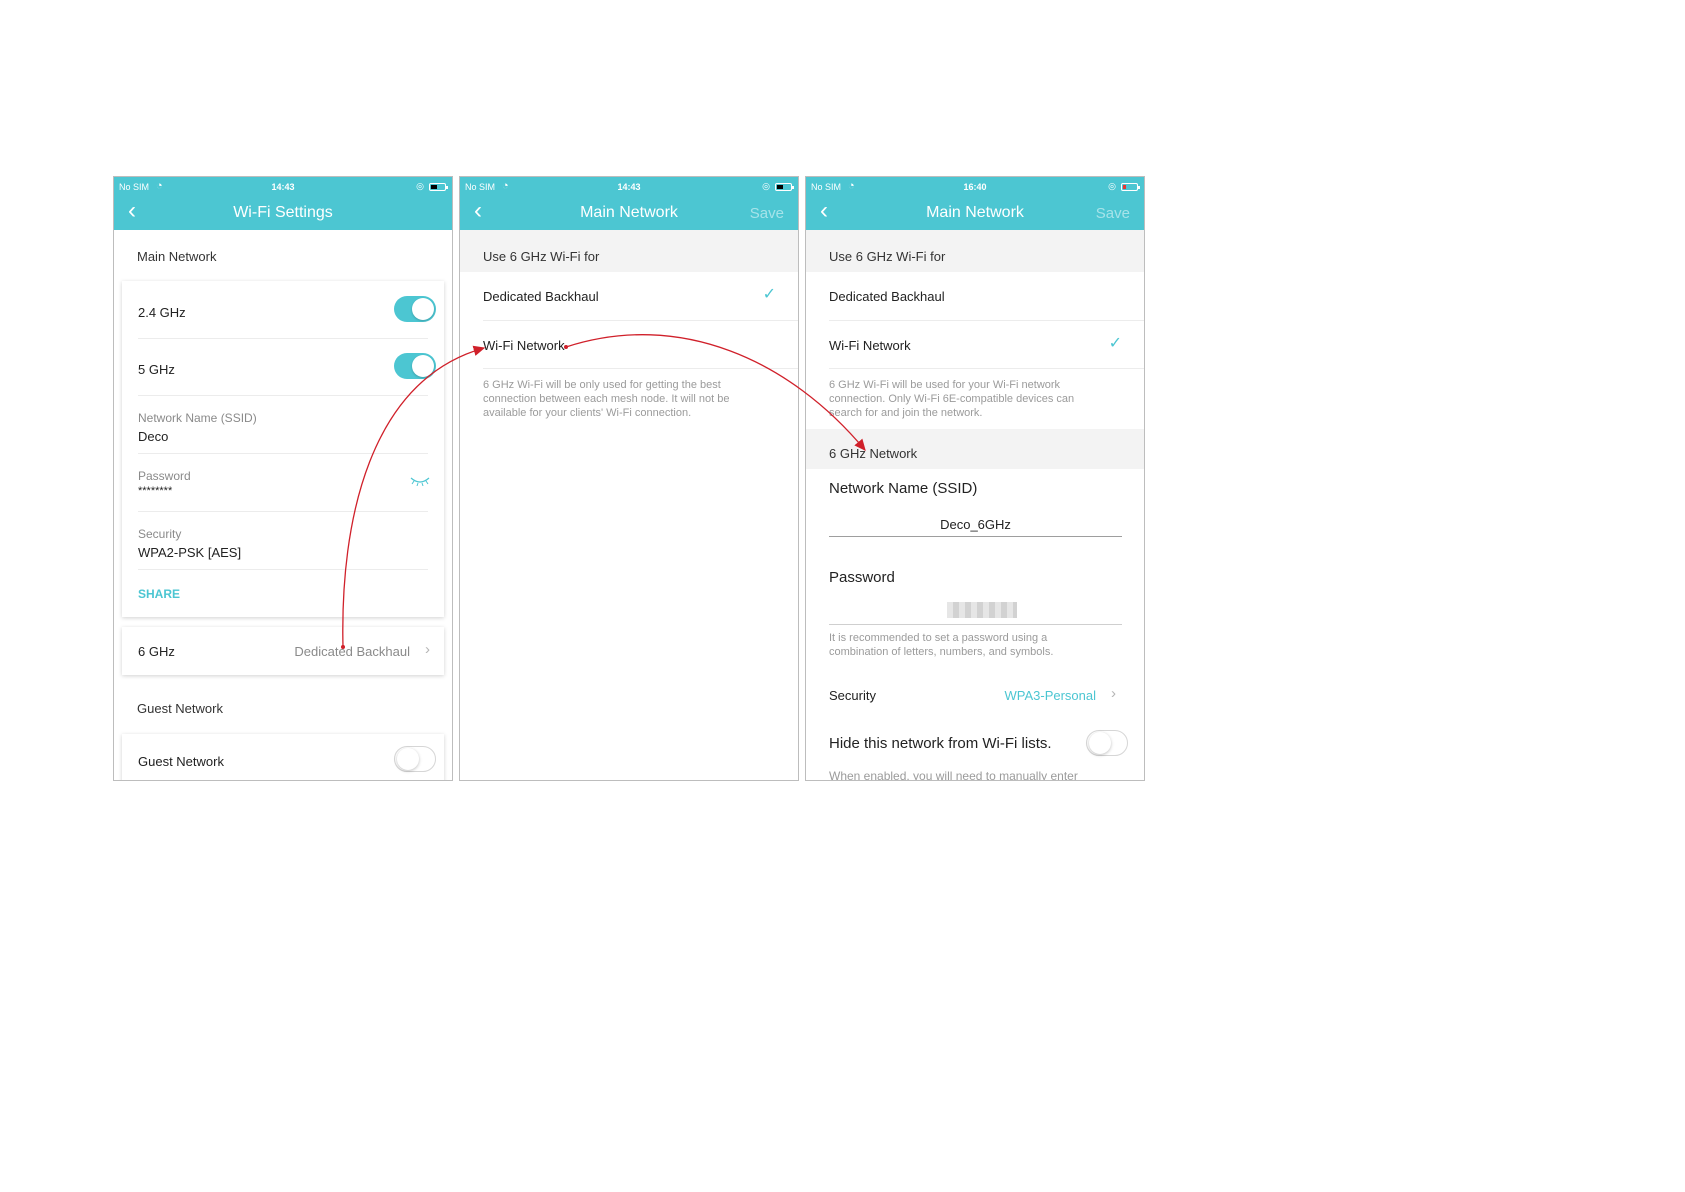 This screenshot has height=1192, width=1685. What do you see at coordinates (603, 491) in the screenshot?
I see `annotation-arrows` at bounding box center [603, 491].